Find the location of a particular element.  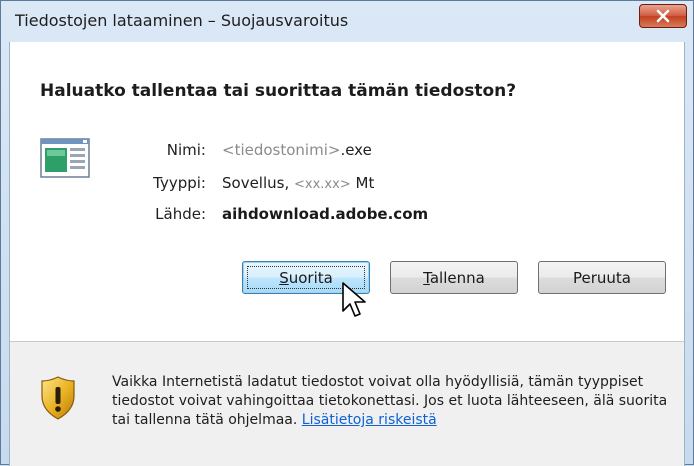

file-name-placeholder: <tiedostonimi> is located at coordinates (281, 150).